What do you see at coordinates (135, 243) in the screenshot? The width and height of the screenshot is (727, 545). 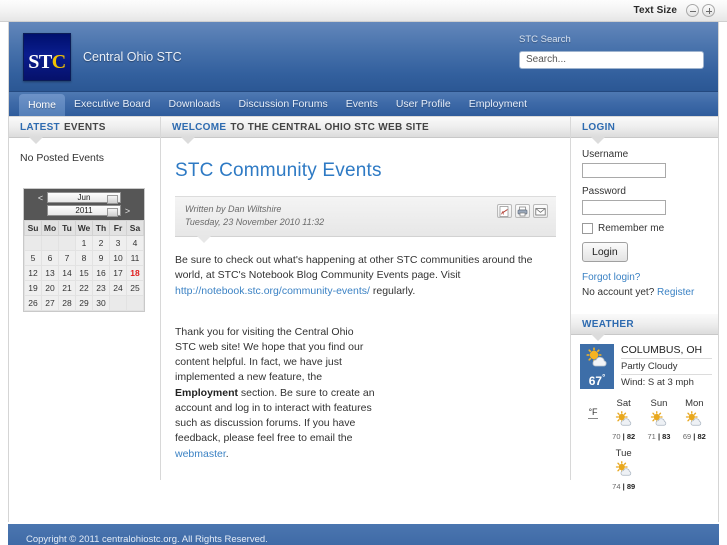 I see `calendar-day-cell: 4` at bounding box center [135, 243].